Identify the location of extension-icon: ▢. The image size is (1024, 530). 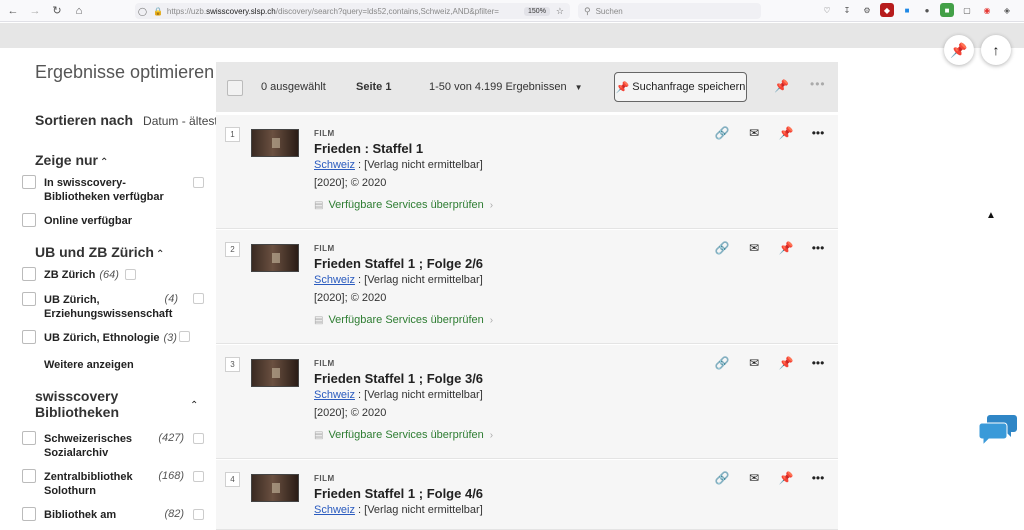
(967, 10).